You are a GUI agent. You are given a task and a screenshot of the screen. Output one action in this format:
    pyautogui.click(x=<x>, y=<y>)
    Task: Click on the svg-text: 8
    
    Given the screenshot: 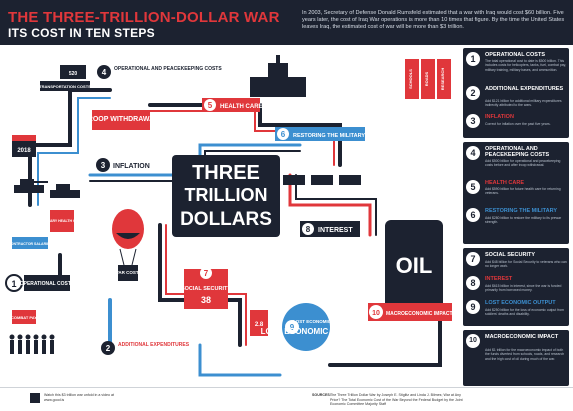 What is the action you would take?
    pyautogui.click(x=308, y=229)
    